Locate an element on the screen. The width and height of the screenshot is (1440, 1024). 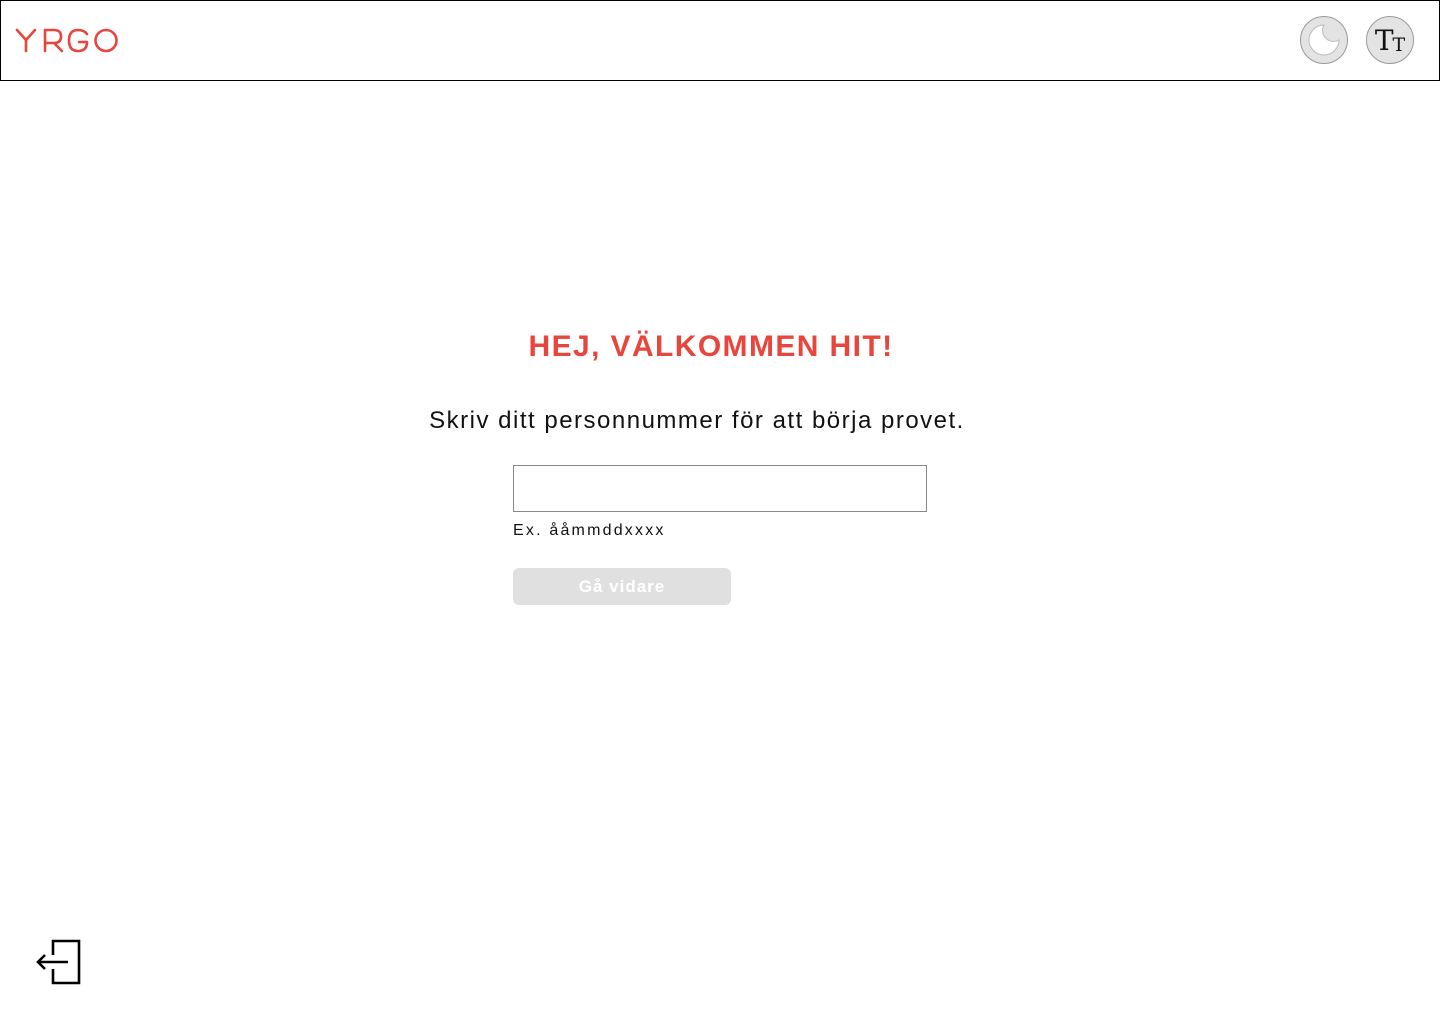
logo-wordmark is located at coordinates (66, 40).